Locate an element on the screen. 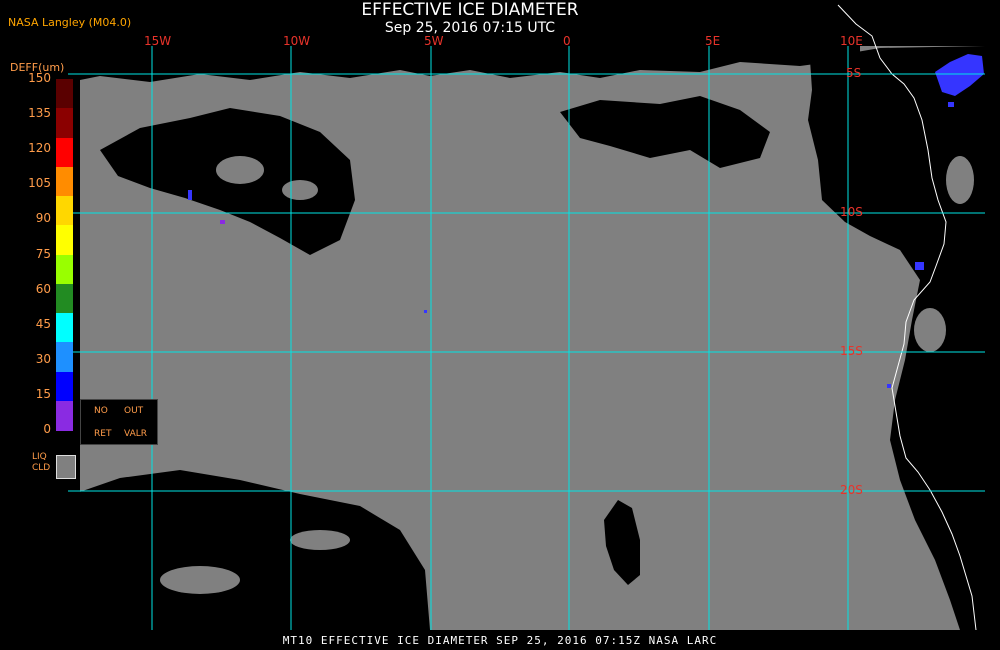  latitude-label-5s: 5S is located at coordinates (854, 73).